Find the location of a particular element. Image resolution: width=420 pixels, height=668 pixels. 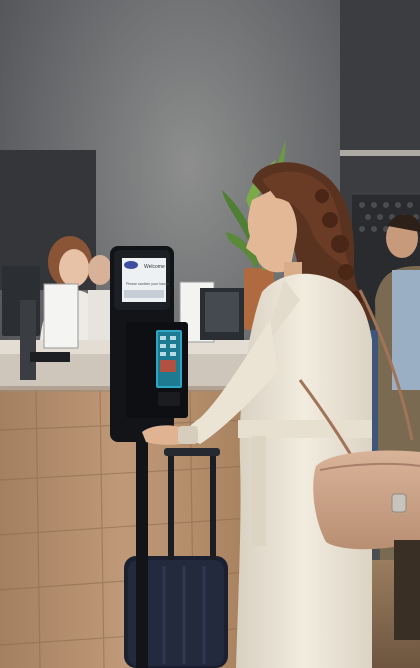

brand-logo-icon is located at coordinates (131, 265).